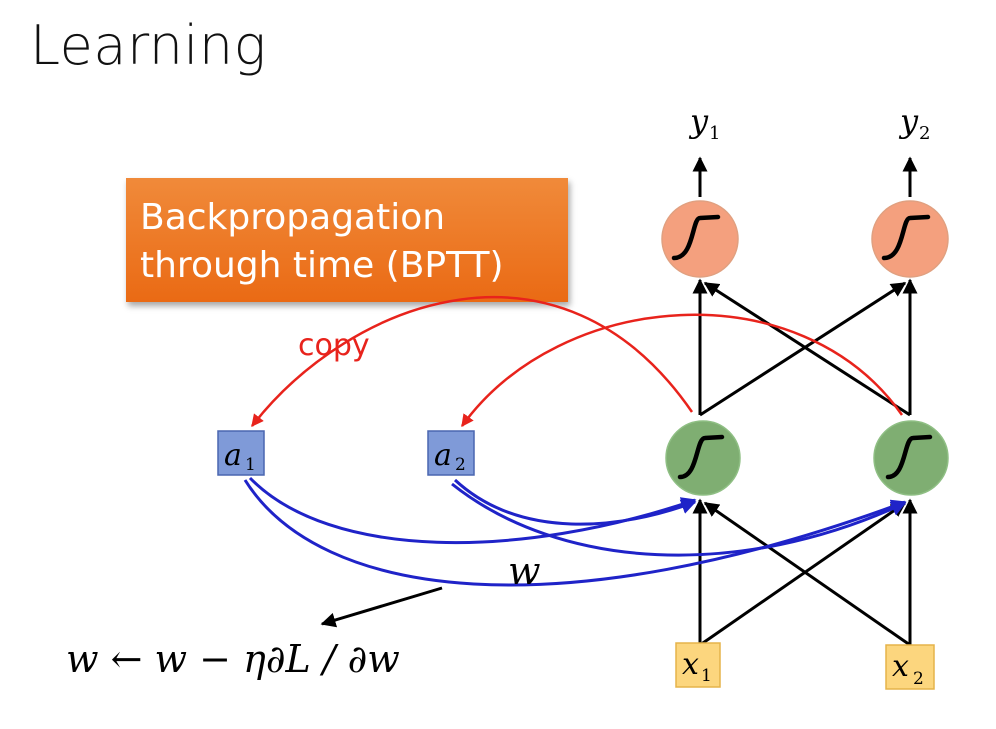  Describe the element at coordinates (807, 349) in the screenshot. I see `h2-to-o1-arrow` at that location.